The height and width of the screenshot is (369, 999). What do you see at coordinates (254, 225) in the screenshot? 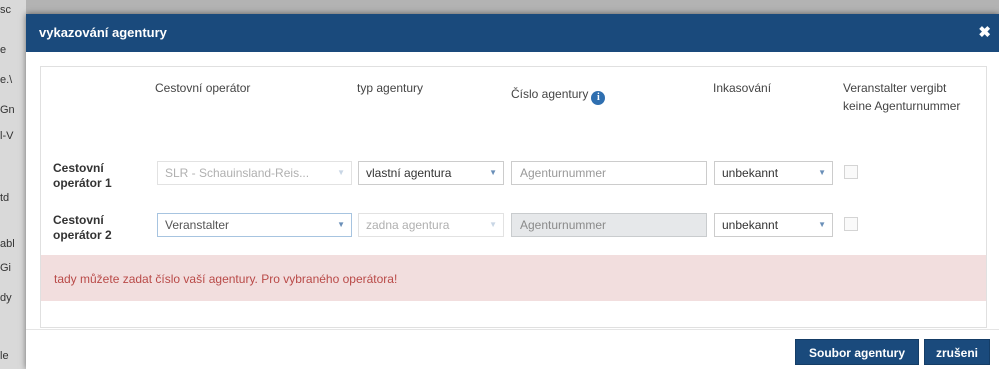
I see `operator-select-2: Veranstalter ▼` at bounding box center [254, 225].